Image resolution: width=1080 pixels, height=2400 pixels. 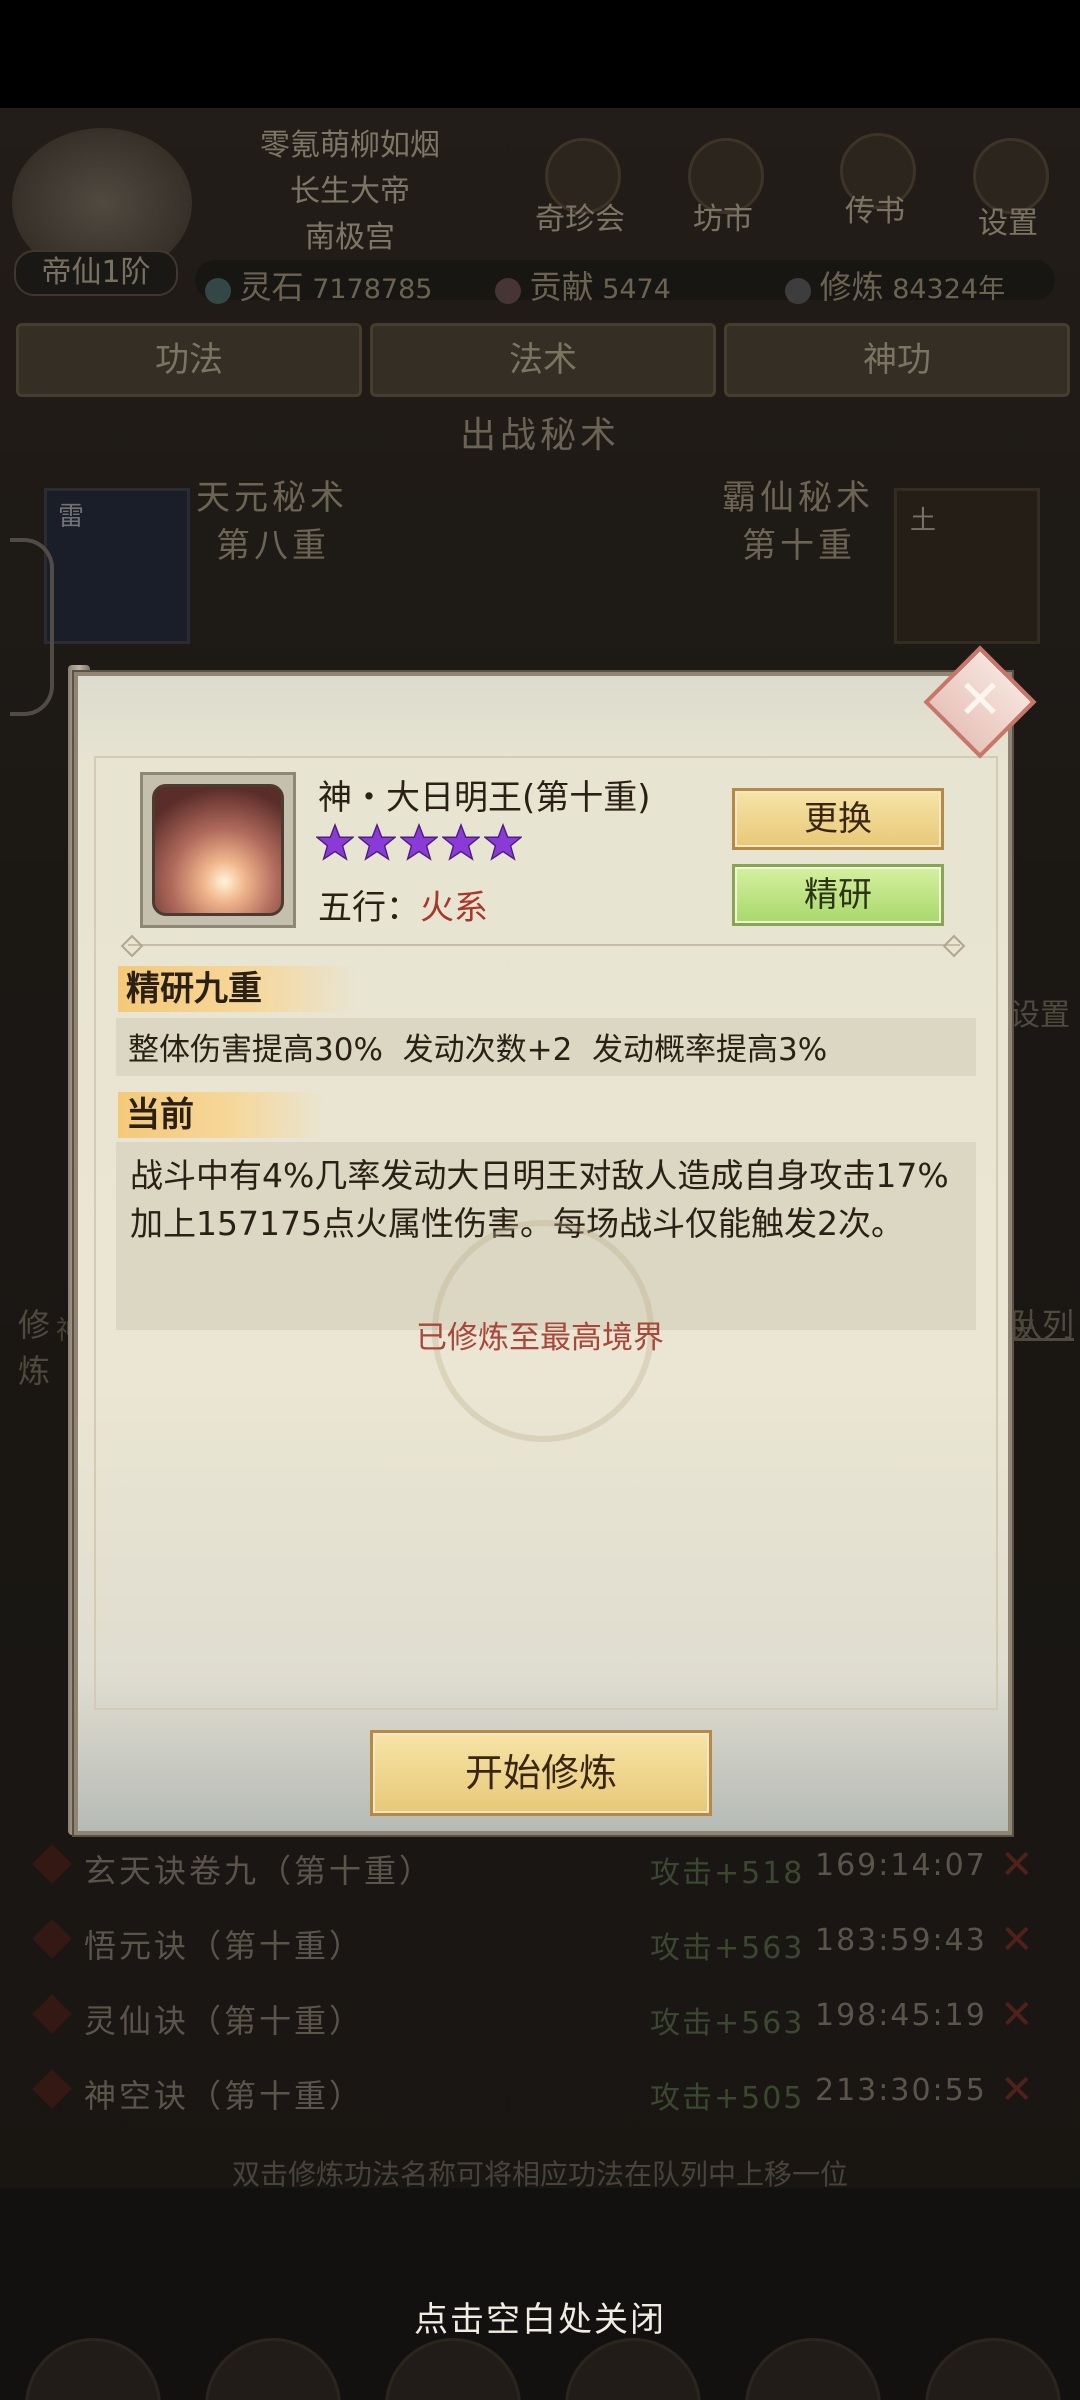 I want to click on close-icon: ✕, so click(x=980, y=700).